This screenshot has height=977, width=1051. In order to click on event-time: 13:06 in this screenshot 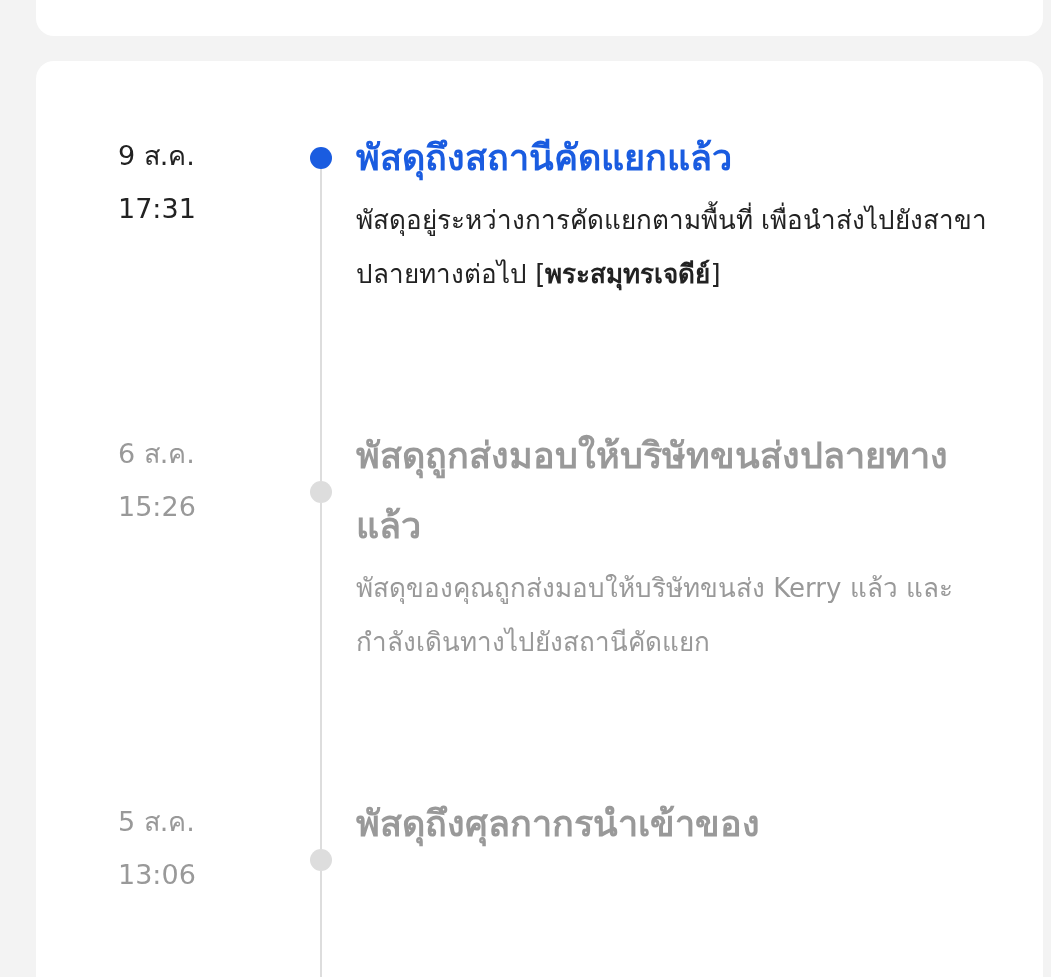, I will do `click(157, 875)`.